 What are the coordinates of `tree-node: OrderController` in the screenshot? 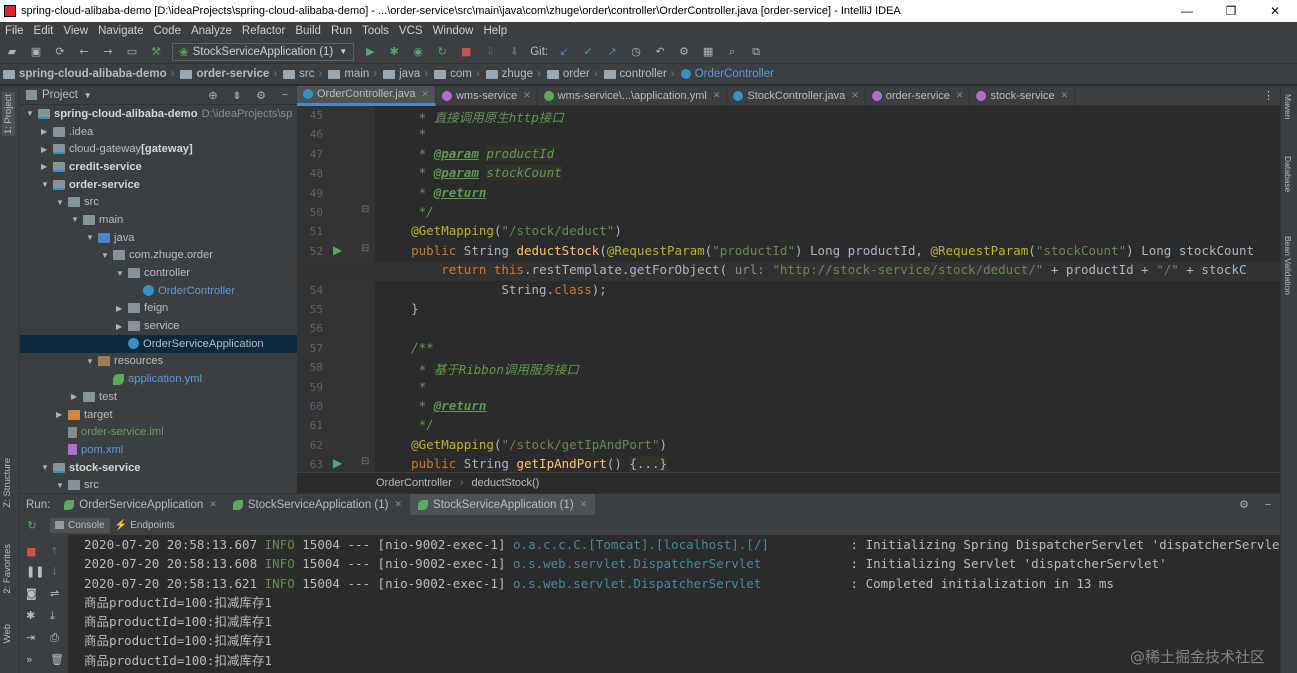 It's located at (158, 291).